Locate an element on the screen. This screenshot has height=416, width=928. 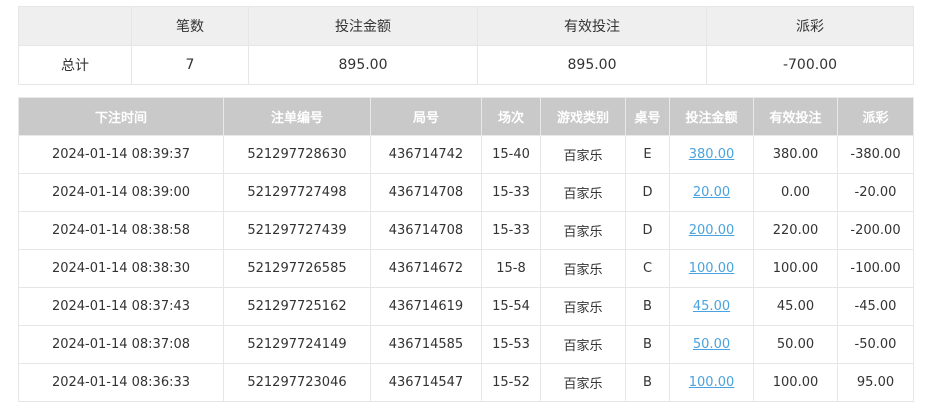
header-payout: 派彩 is located at coordinates (875, 116).